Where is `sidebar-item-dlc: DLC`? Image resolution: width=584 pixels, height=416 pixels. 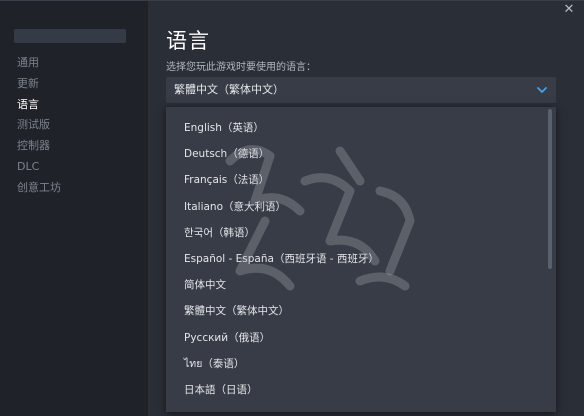 sidebar-item-dlc: DLC is located at coordinates (39, 167).